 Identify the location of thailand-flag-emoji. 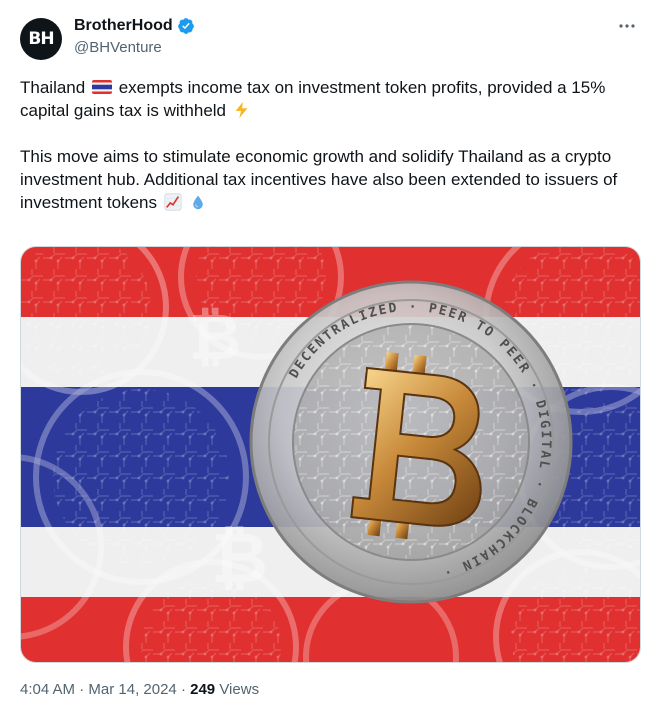
(101, 87).